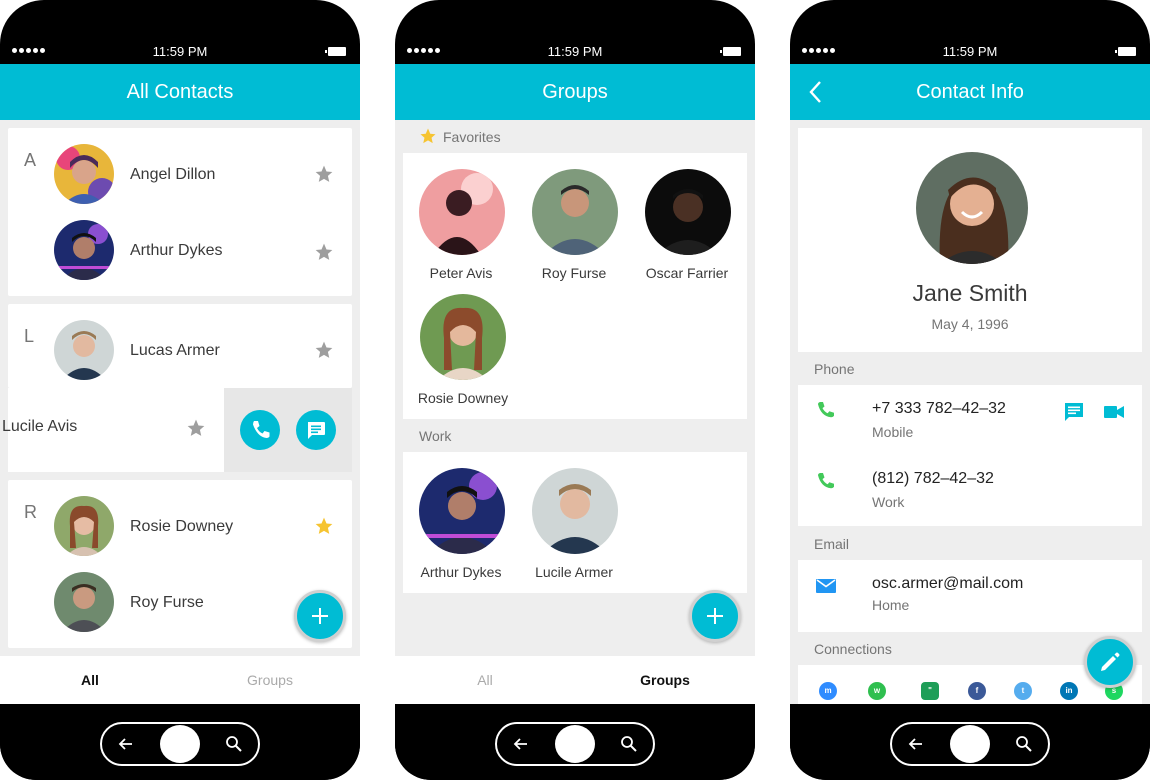 The width and height of the screenshot is (1150, 780). I want to click on section-letter: L, so click(29, 336).